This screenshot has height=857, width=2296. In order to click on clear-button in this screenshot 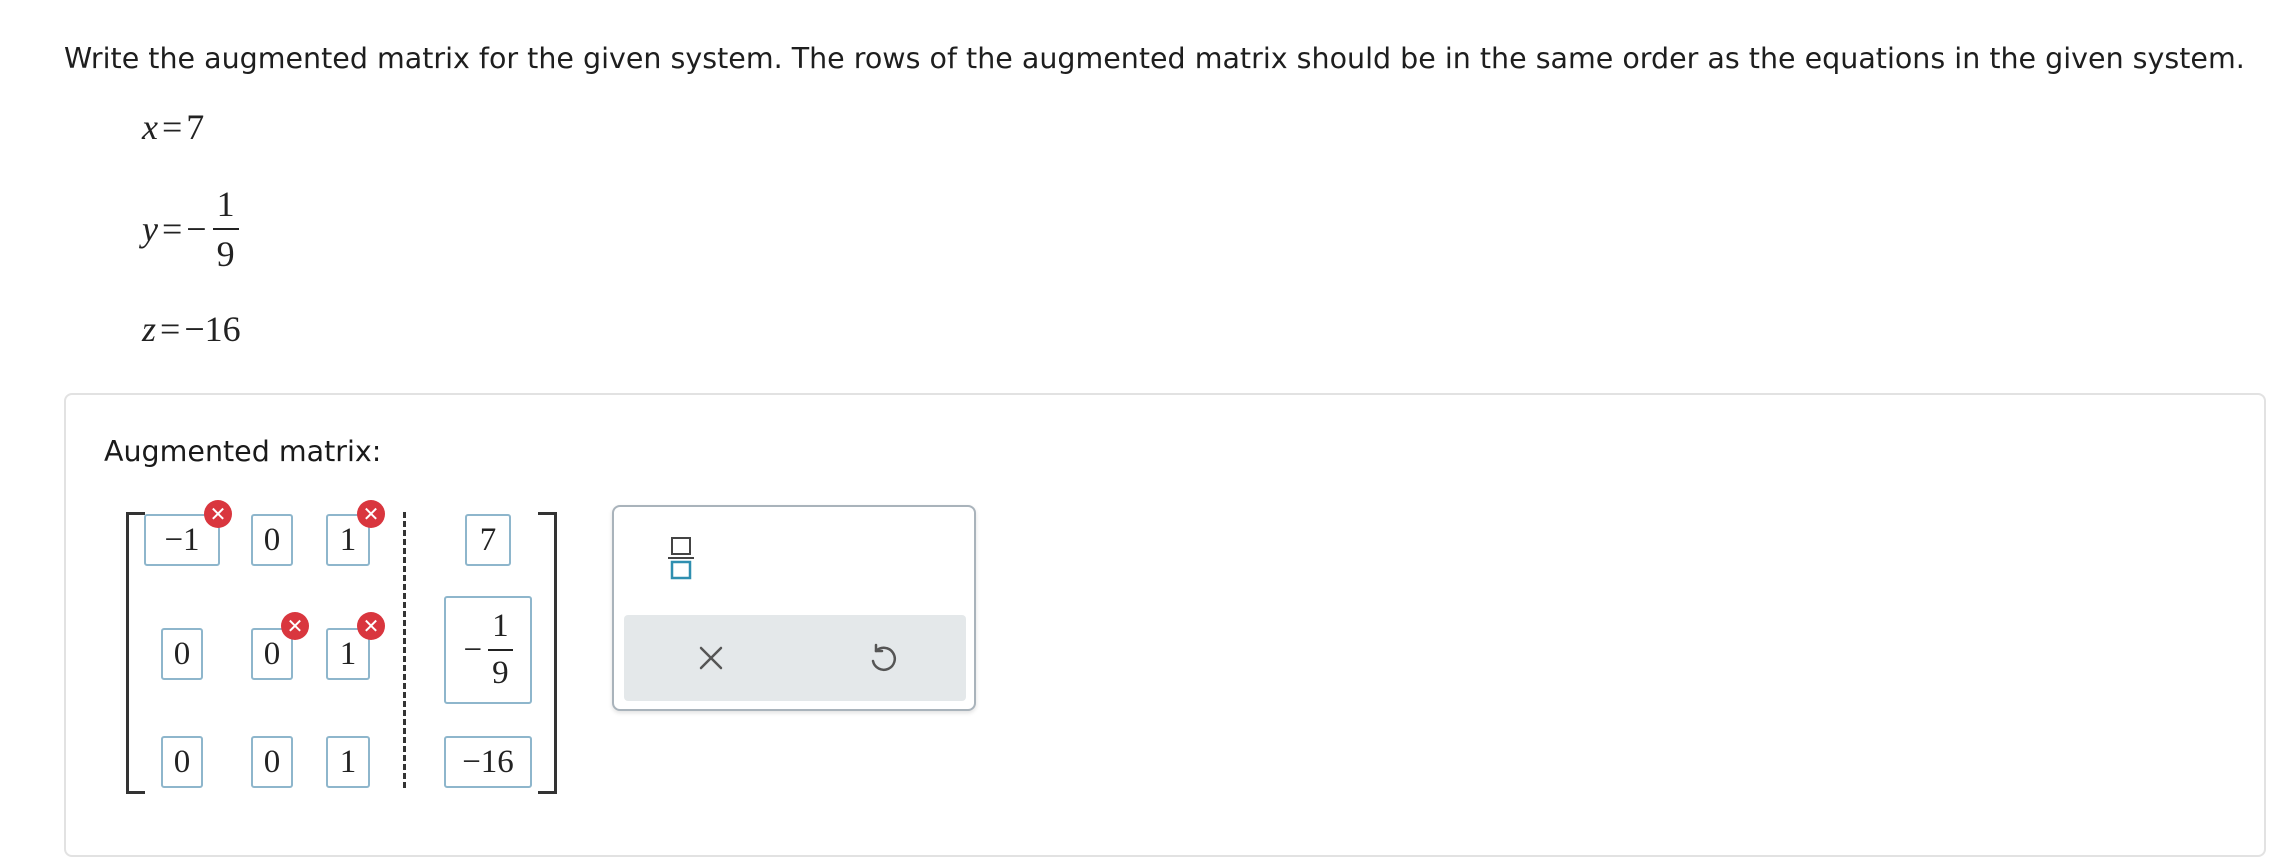, I will do `click(711, 658)`.